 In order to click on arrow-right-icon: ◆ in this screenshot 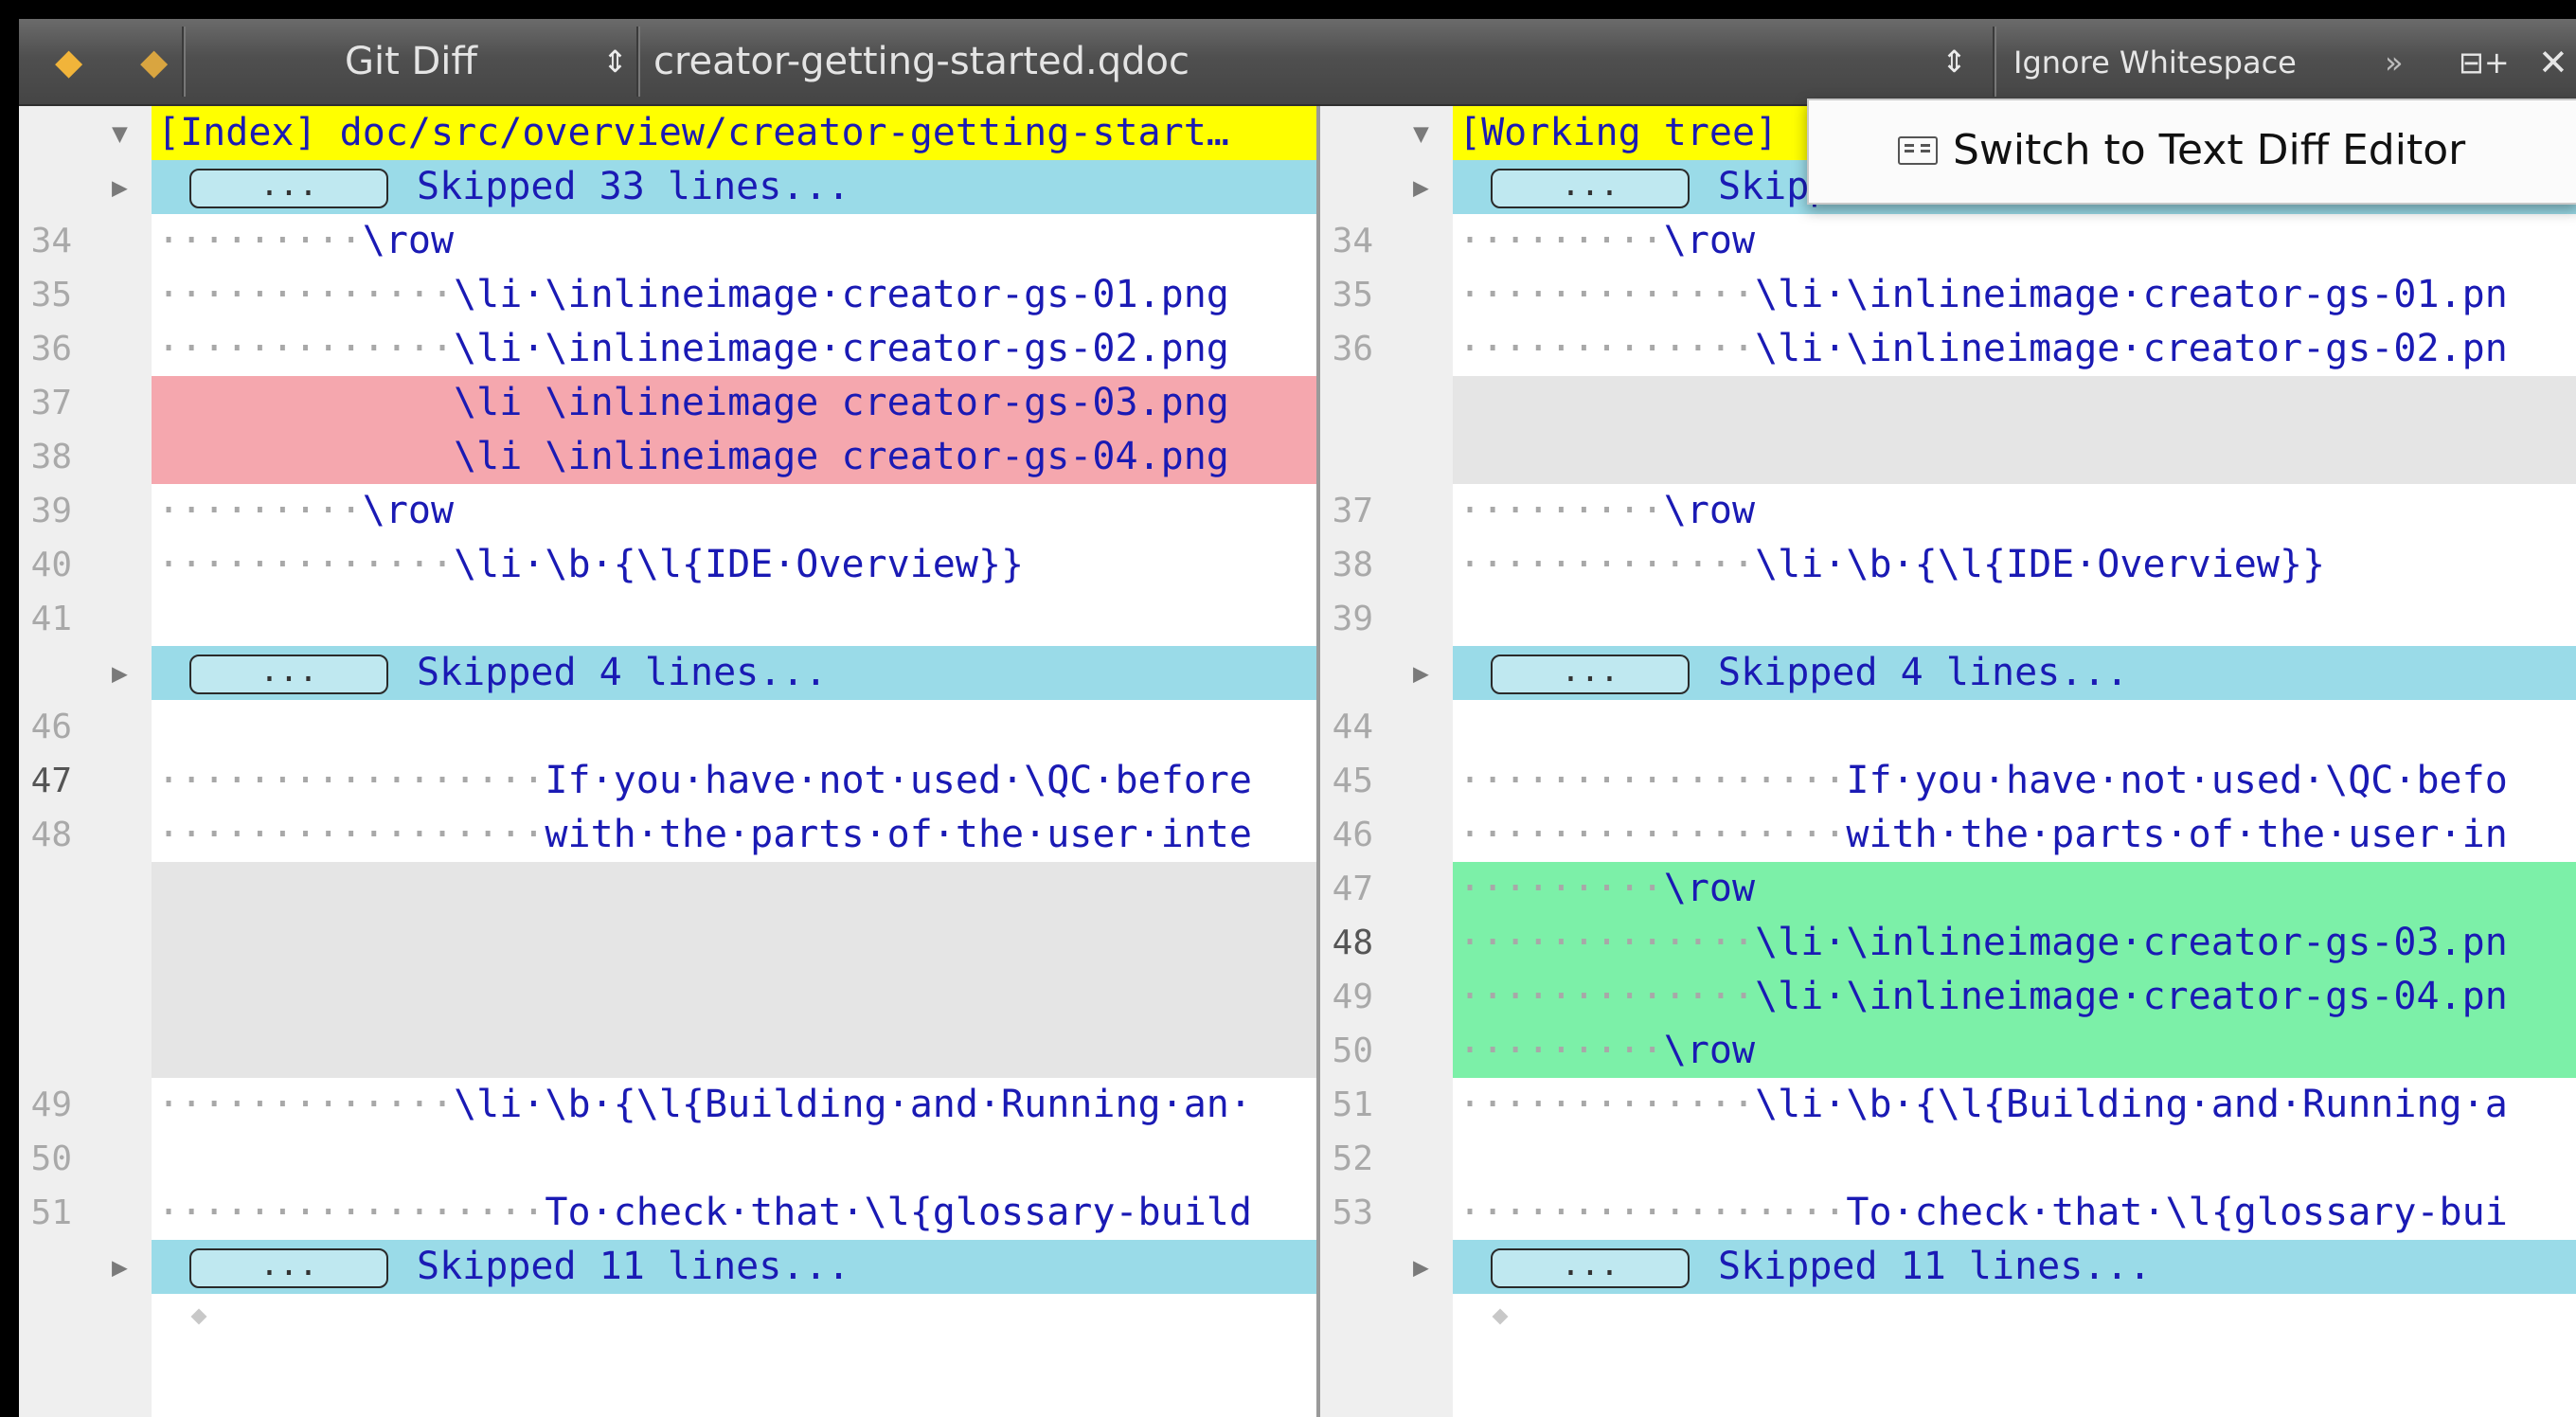, I will do `click(154, 61)`.